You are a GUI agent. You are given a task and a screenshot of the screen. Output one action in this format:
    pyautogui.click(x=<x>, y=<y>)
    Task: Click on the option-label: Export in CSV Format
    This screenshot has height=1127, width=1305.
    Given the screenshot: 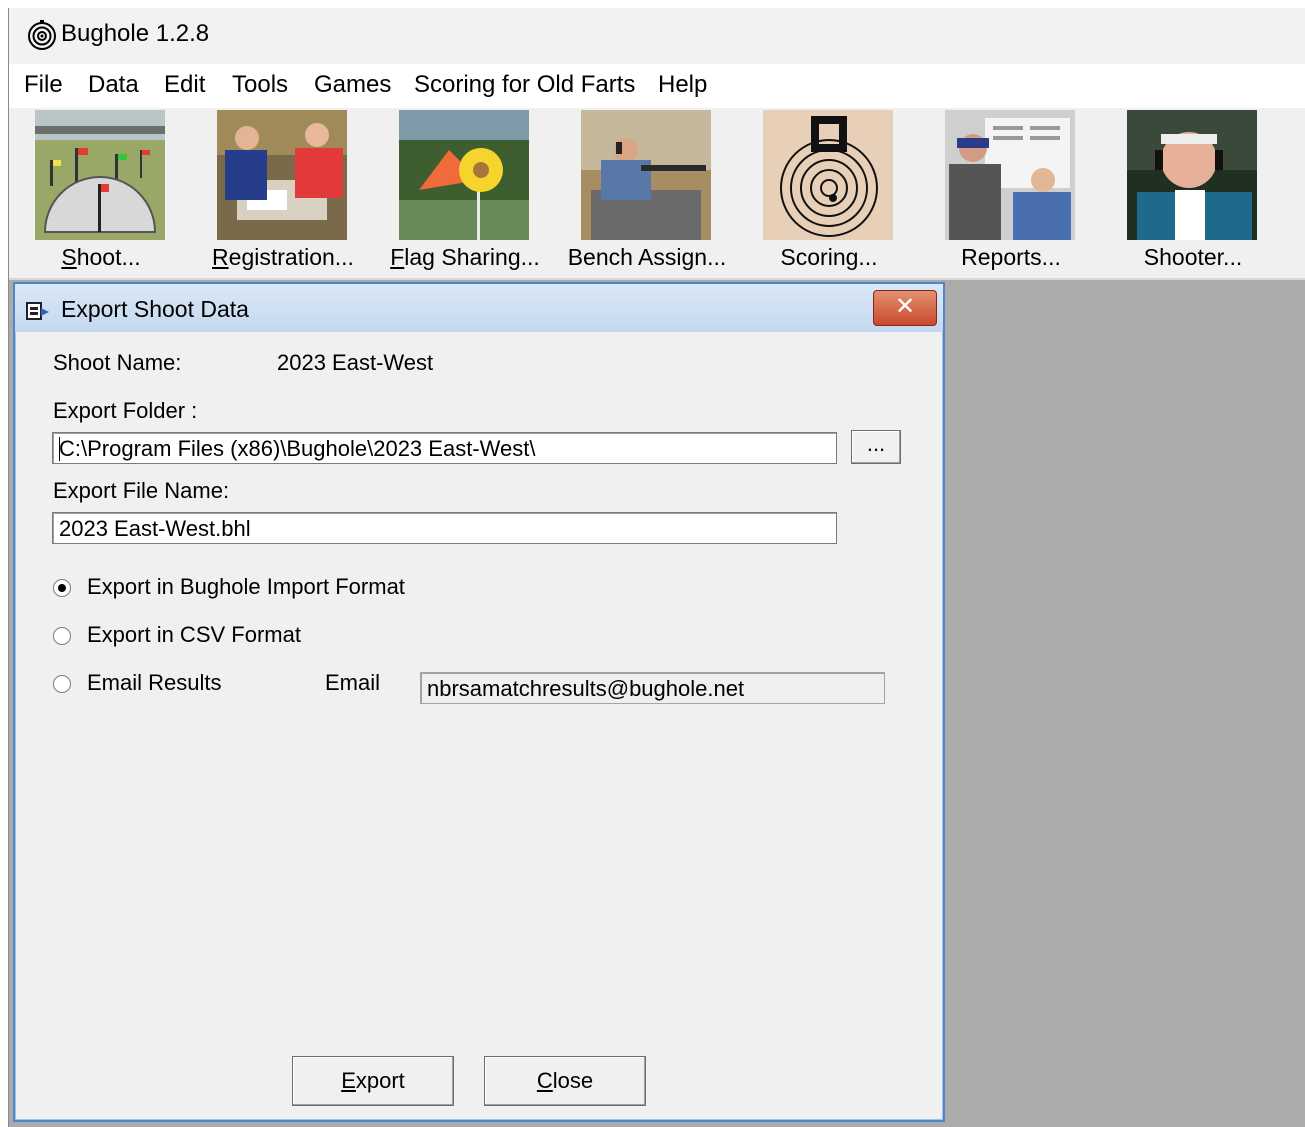 What is the action you would take?
    pyautogui.click(x=194, y=634)
    